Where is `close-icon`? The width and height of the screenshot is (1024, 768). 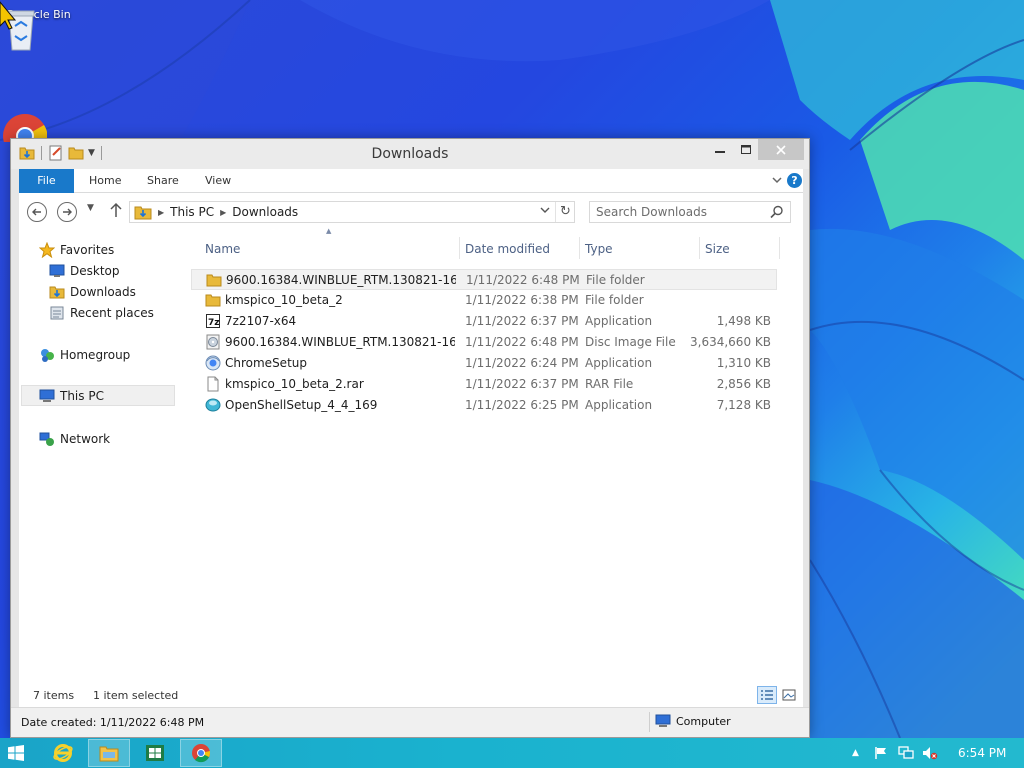 close-icon is located at coordinates (781, 149).